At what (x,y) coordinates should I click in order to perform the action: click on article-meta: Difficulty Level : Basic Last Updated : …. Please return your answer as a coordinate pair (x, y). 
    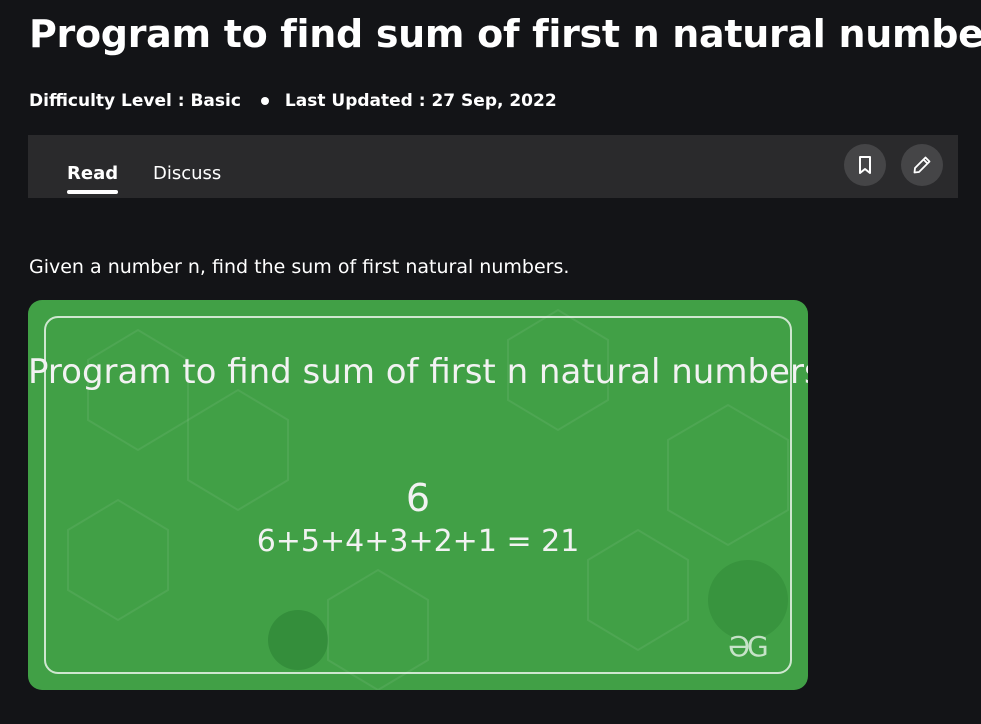
    Looking at the image, I should click on (293, 101).